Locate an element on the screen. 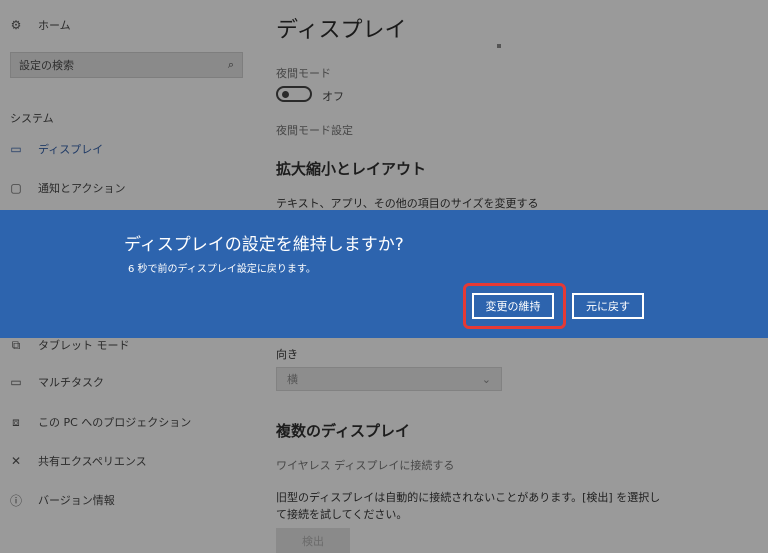 The height and width of the screenshot is (553, 768). dialog-title: ディスプレイの設定を維持しますか? is located at coordinates (264, 245).